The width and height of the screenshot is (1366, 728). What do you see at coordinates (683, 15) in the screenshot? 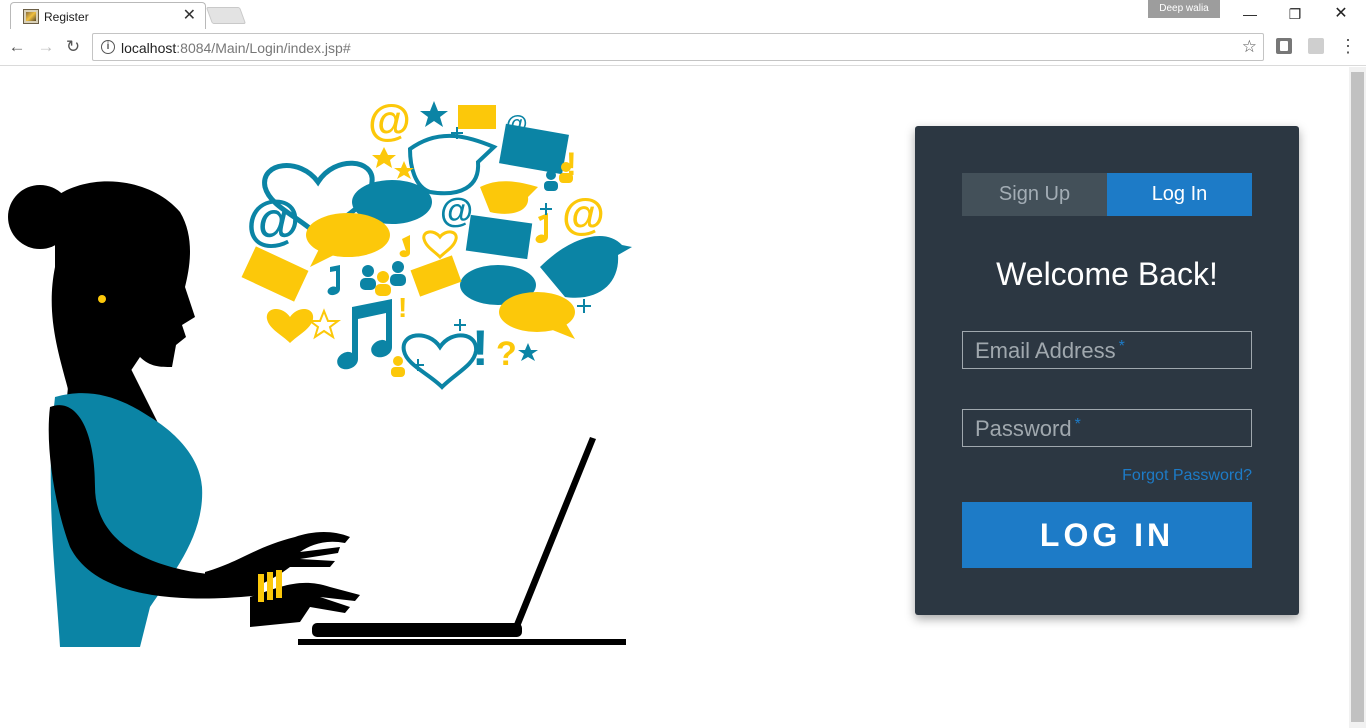
I see `tab-strip: Register ✕ Deep walia — ❐ ✕` at bounding box center [683, 15].